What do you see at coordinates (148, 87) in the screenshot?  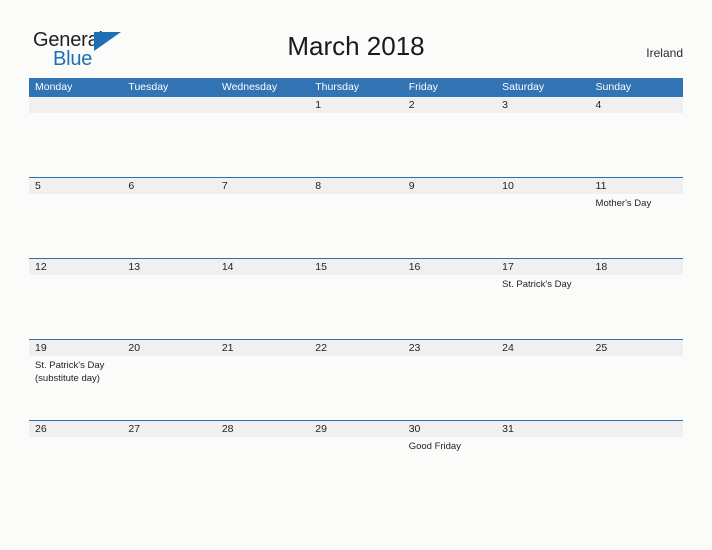 I see `weekday-tuesday: Tuesday` at bounding box center [148, 87].